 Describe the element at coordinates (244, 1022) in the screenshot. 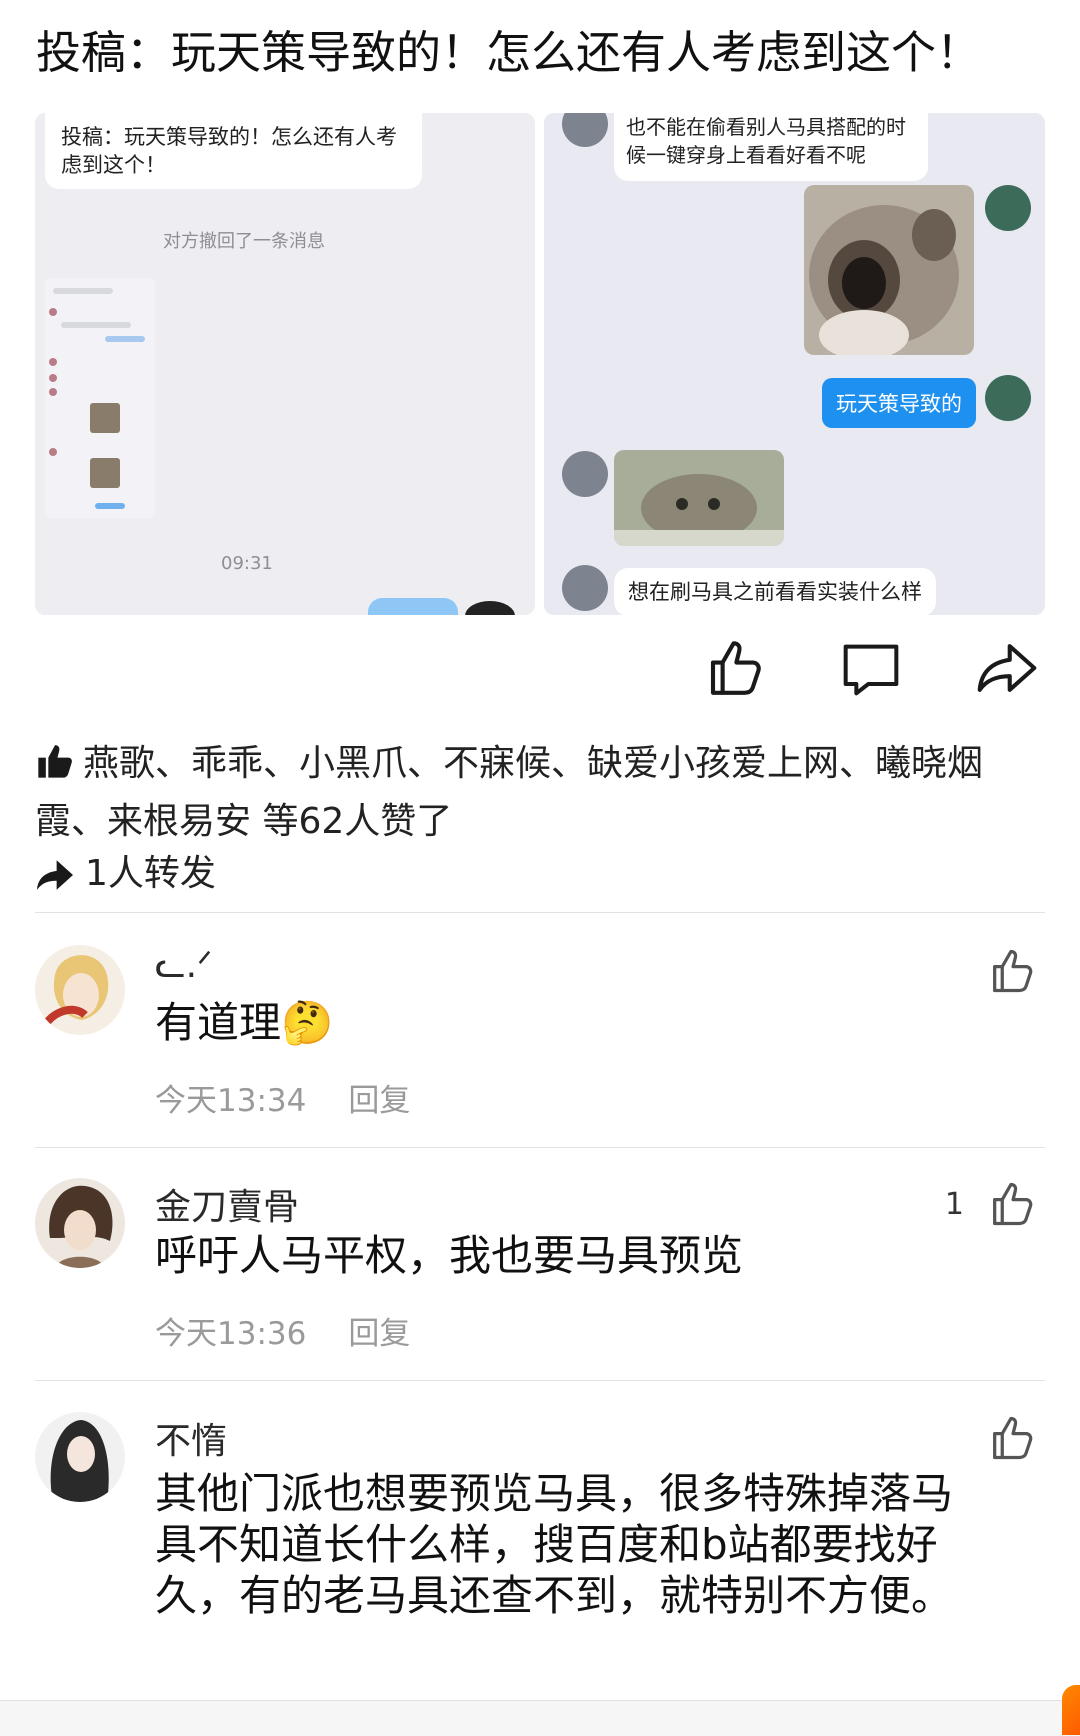

I see `comment-text: 有道理🤔` at that location.